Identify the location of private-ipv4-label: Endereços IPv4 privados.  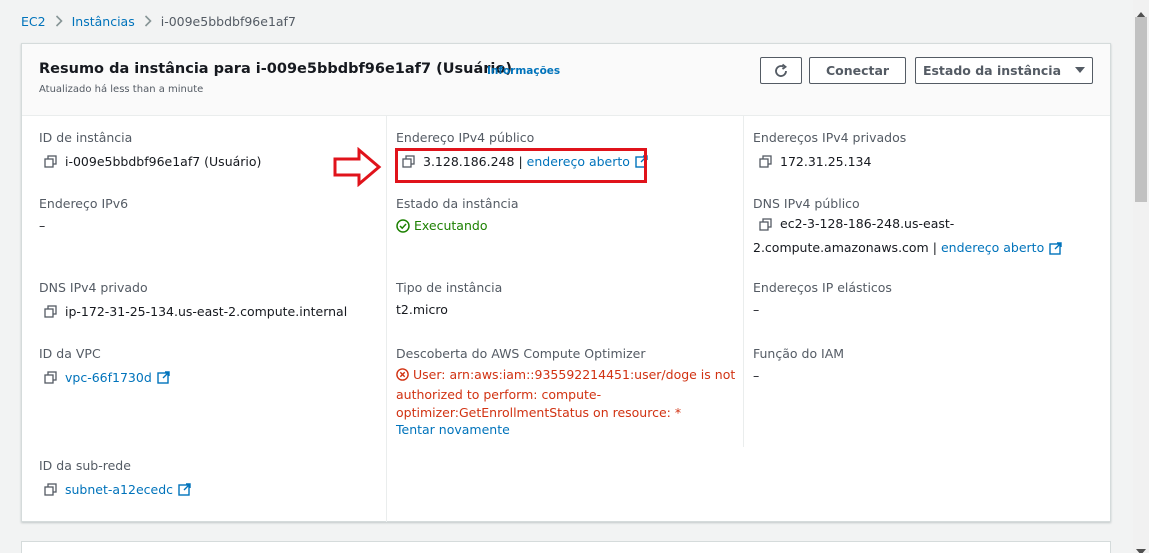
(830, 137).